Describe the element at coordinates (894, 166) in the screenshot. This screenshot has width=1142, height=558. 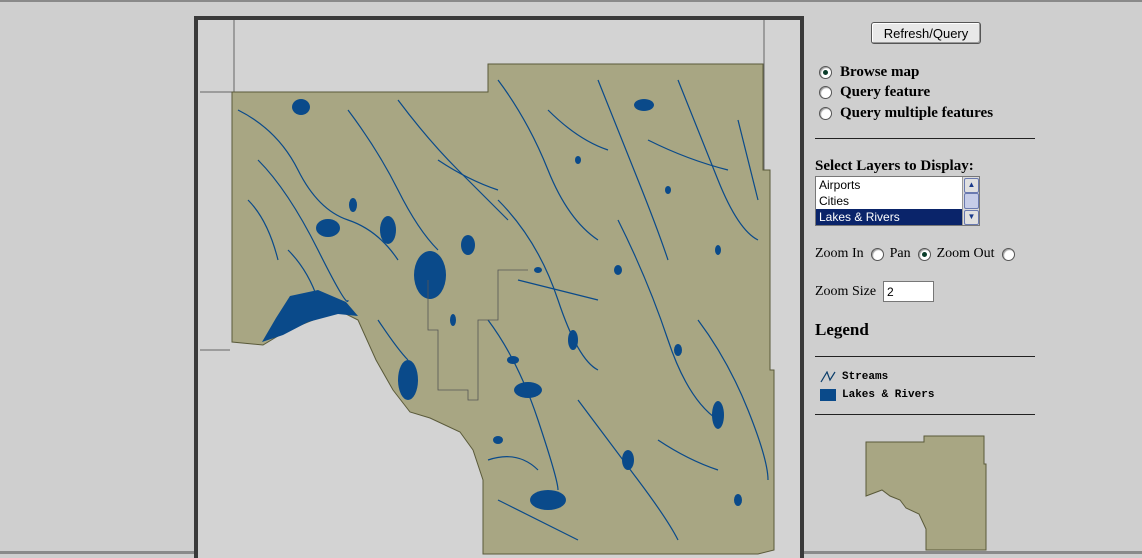
I see `layers-label: Select Layers to Display:` at that location.